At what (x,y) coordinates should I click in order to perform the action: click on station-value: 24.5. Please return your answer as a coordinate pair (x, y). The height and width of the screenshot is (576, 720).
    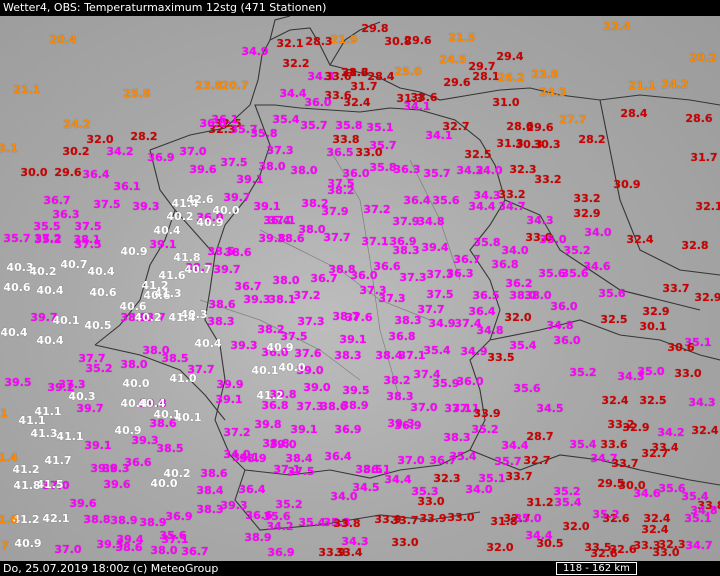
    Looking at the image, I should click on (453, 59).